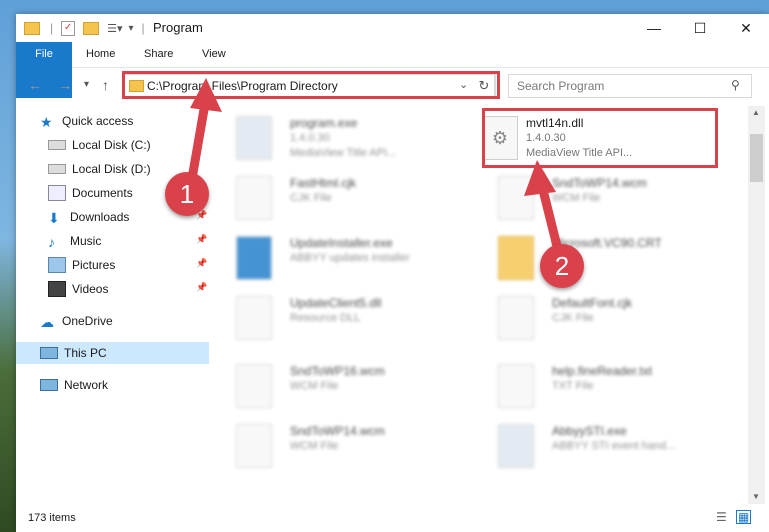  Describe the element at coordinates (105, 85) in the screenshot. I see `up-arrow-icon: ↑` at that location.